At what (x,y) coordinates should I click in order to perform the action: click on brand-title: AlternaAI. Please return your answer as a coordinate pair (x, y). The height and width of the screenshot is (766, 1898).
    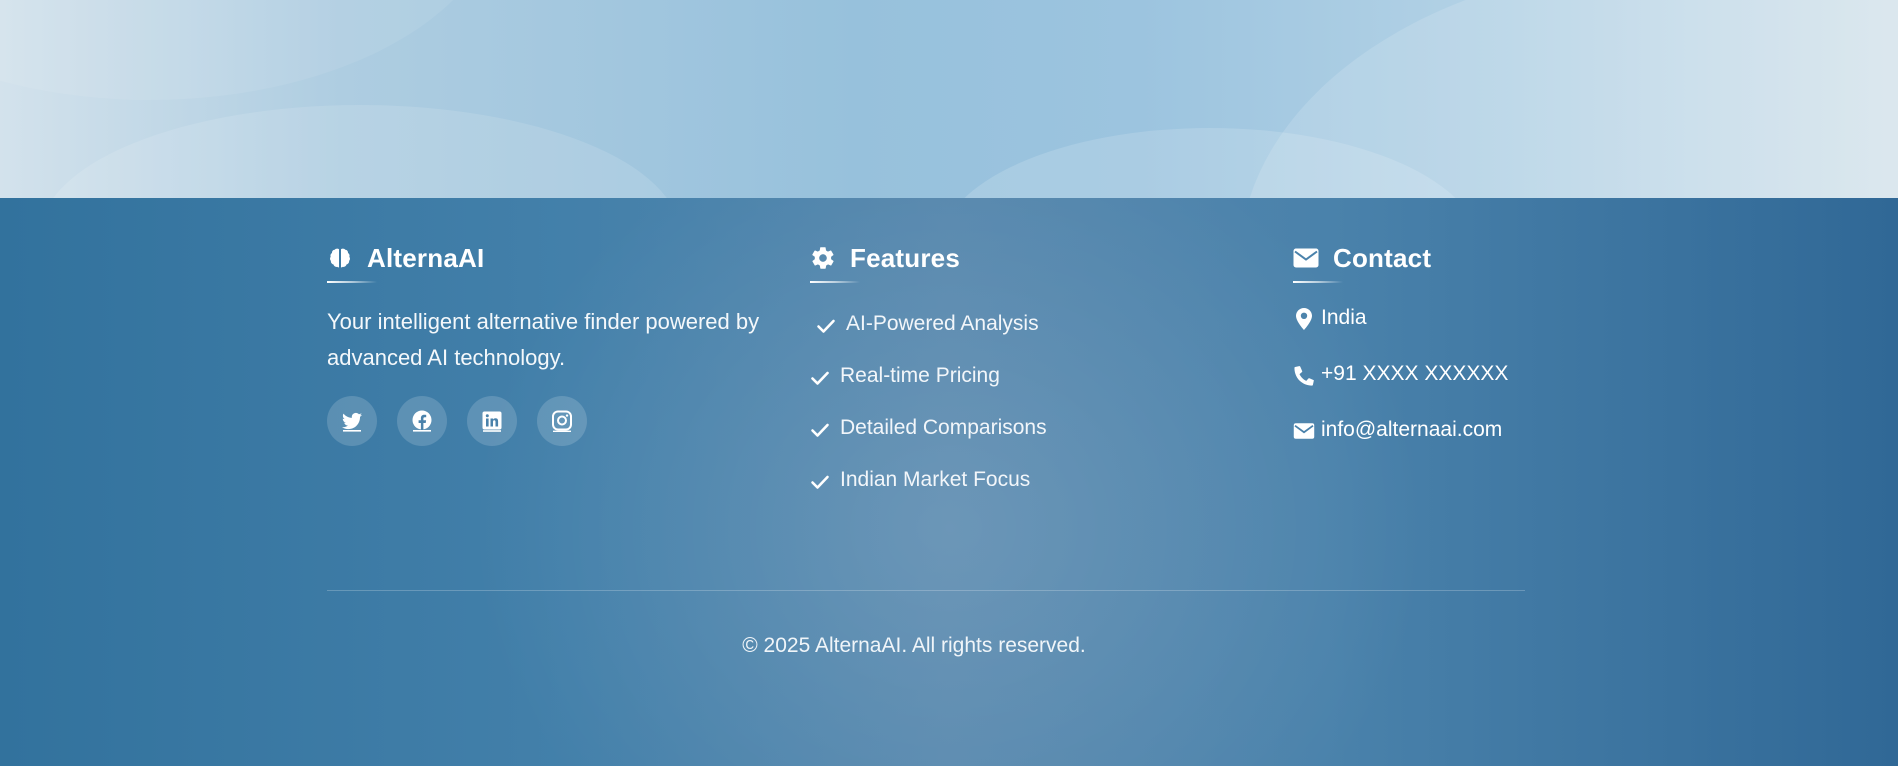
    Looking at the image, I should click on (426, 257).